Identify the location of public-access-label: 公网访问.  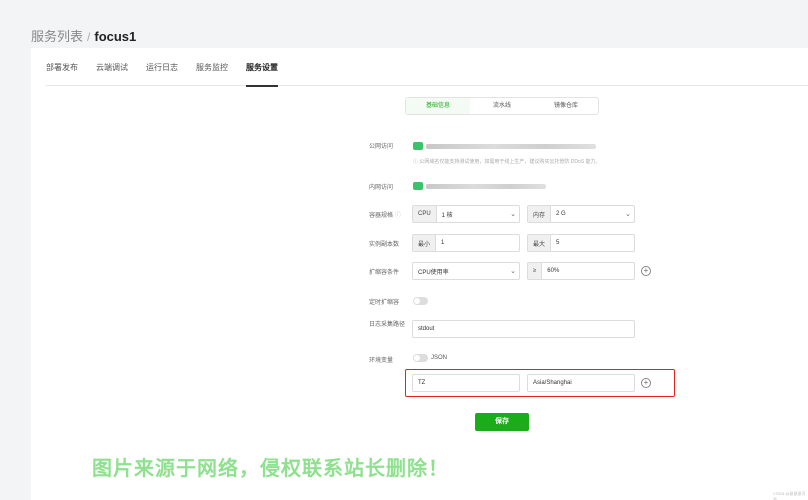
(381, 147).